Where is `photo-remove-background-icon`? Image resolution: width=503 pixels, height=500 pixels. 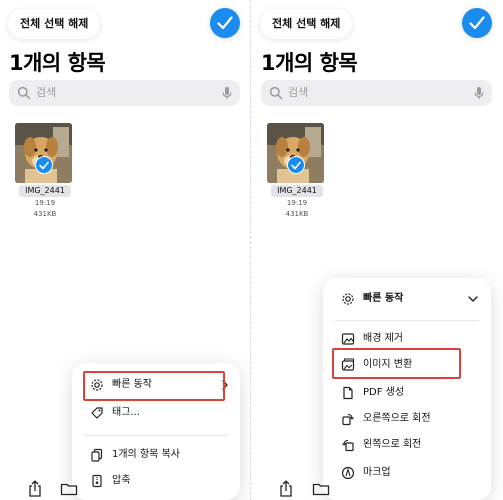 photo-remove-background-icon is located at coordinates (348, 339).